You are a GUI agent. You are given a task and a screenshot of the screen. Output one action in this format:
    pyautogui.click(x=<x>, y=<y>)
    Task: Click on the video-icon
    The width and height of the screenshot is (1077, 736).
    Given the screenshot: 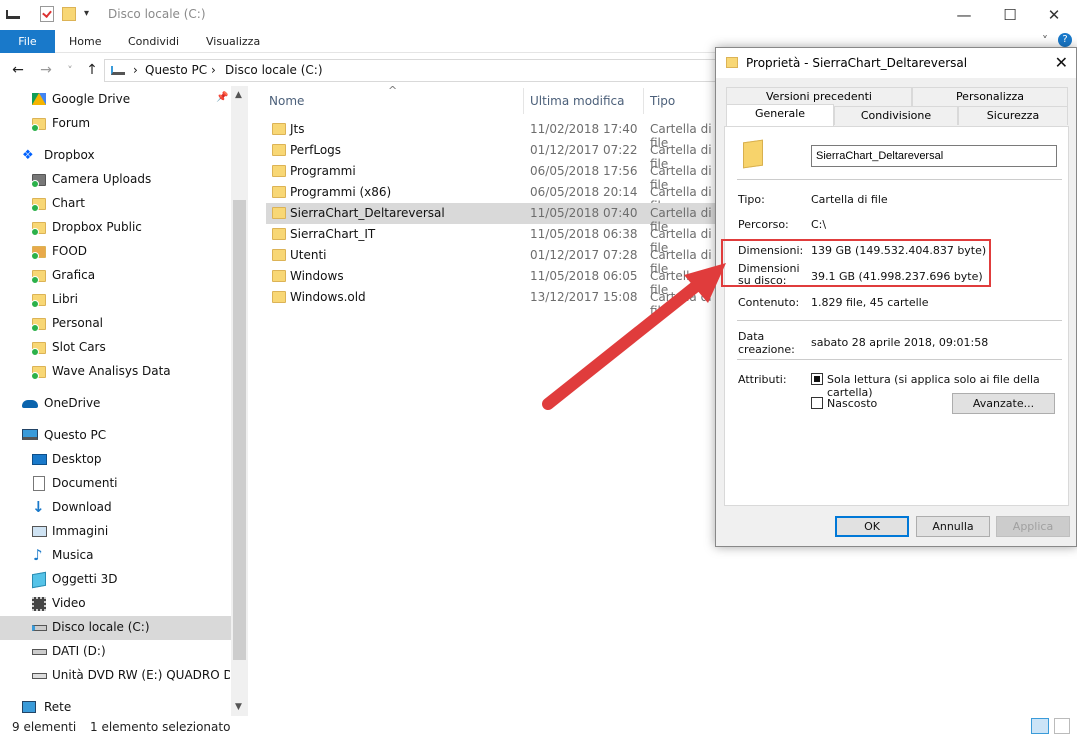 What is the action you would take?
    pyautogui.click(x=39, y=604)
    